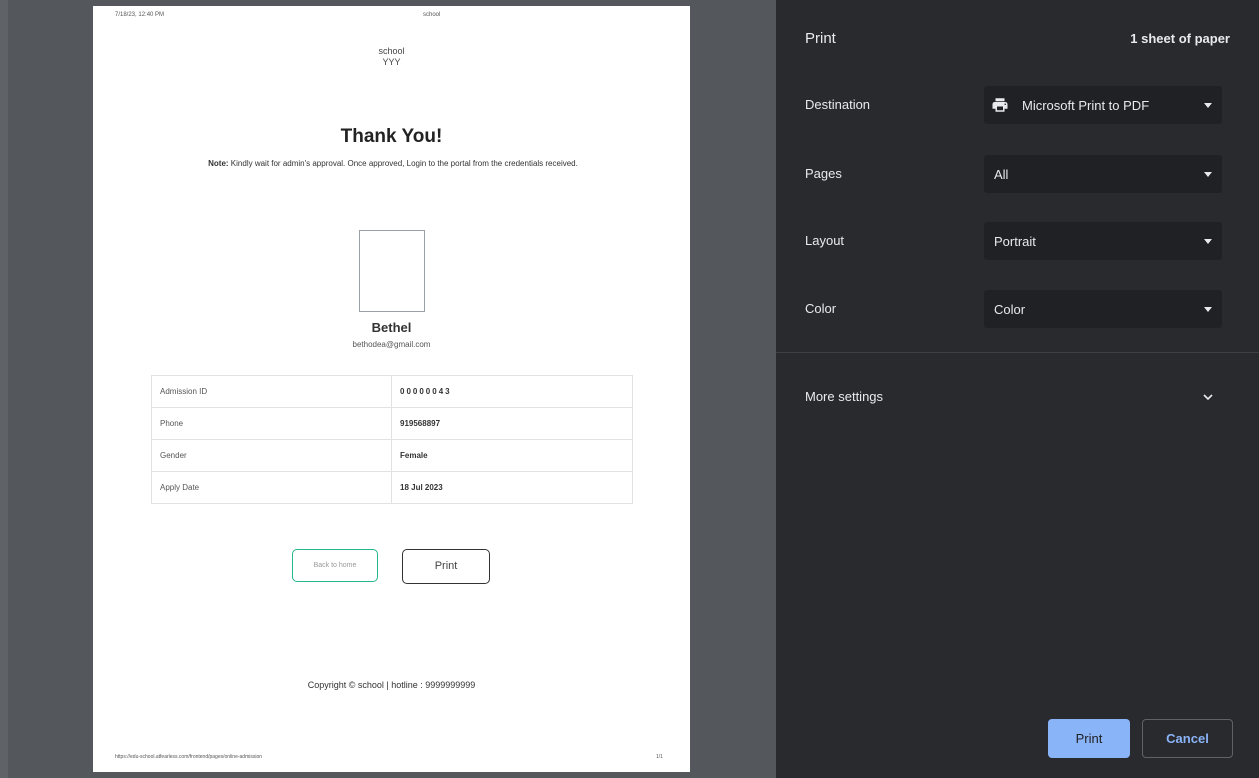  What do you see at coordinates (1001, 174) in the screenshot?
I see `pages-value: All` at bounding box center [1001, 174].